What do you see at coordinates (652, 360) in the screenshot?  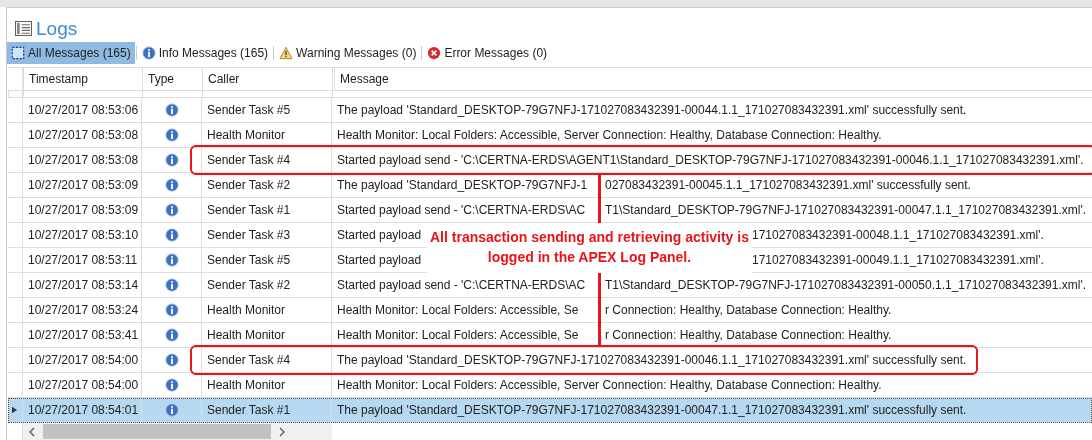 I see `table-cell: The payload 'Standard_DESKTOP-79G7NFJ-171027083432391-00046.1.1_171027083432391.xml' successfully sent.` at bounding box center [652, 360].